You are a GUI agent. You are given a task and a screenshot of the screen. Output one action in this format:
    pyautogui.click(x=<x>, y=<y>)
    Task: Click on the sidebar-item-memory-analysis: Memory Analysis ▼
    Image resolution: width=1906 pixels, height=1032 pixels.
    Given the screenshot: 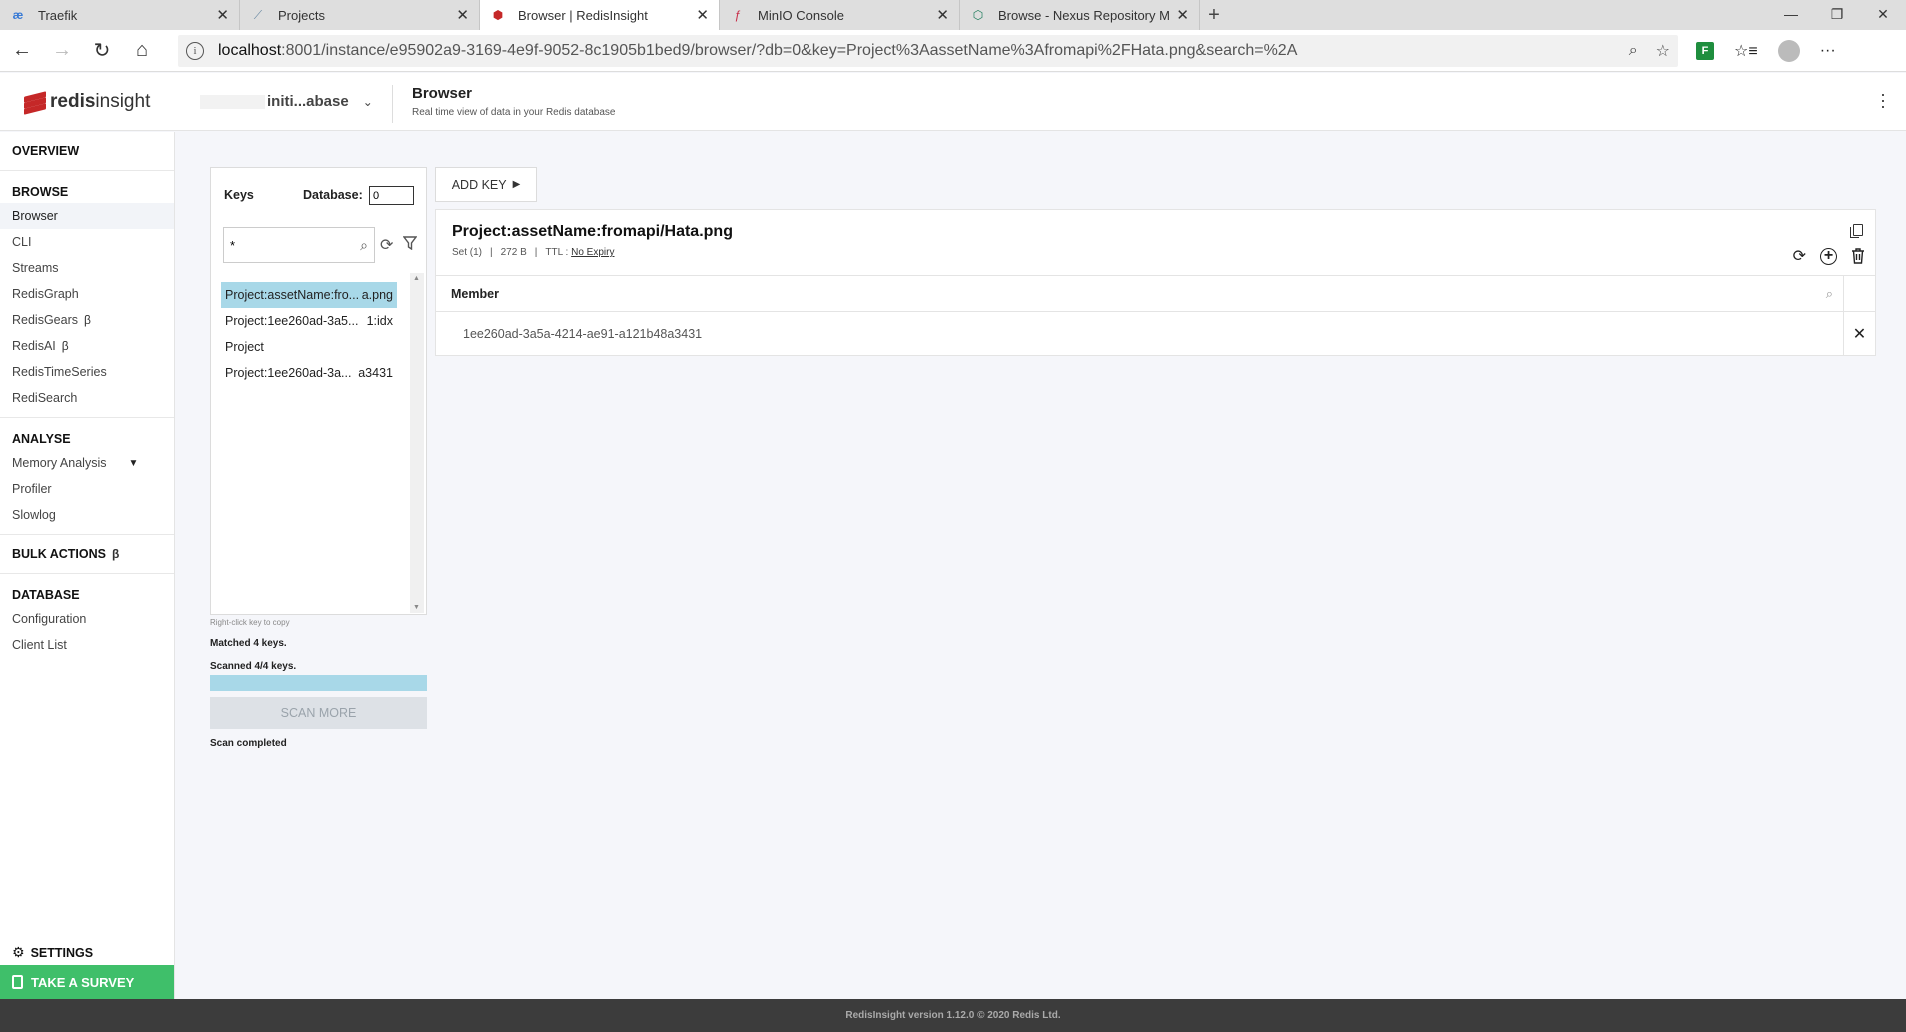 What is the action you would take?
    pyautogui.click(x=87, y=463)
    